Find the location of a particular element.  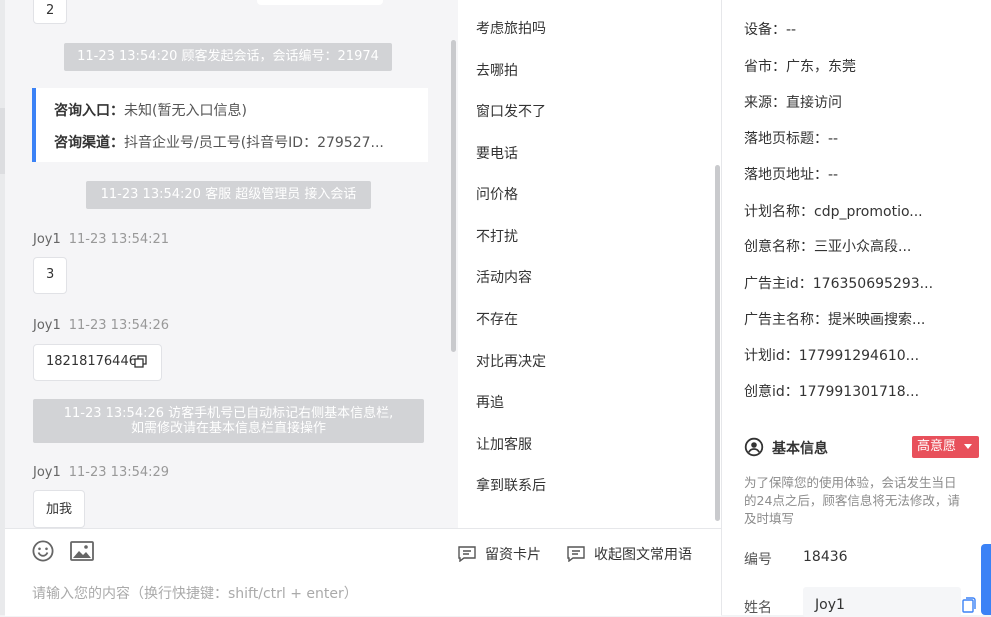

phone-text: 18218176446 is located at coordinates (91, 361).